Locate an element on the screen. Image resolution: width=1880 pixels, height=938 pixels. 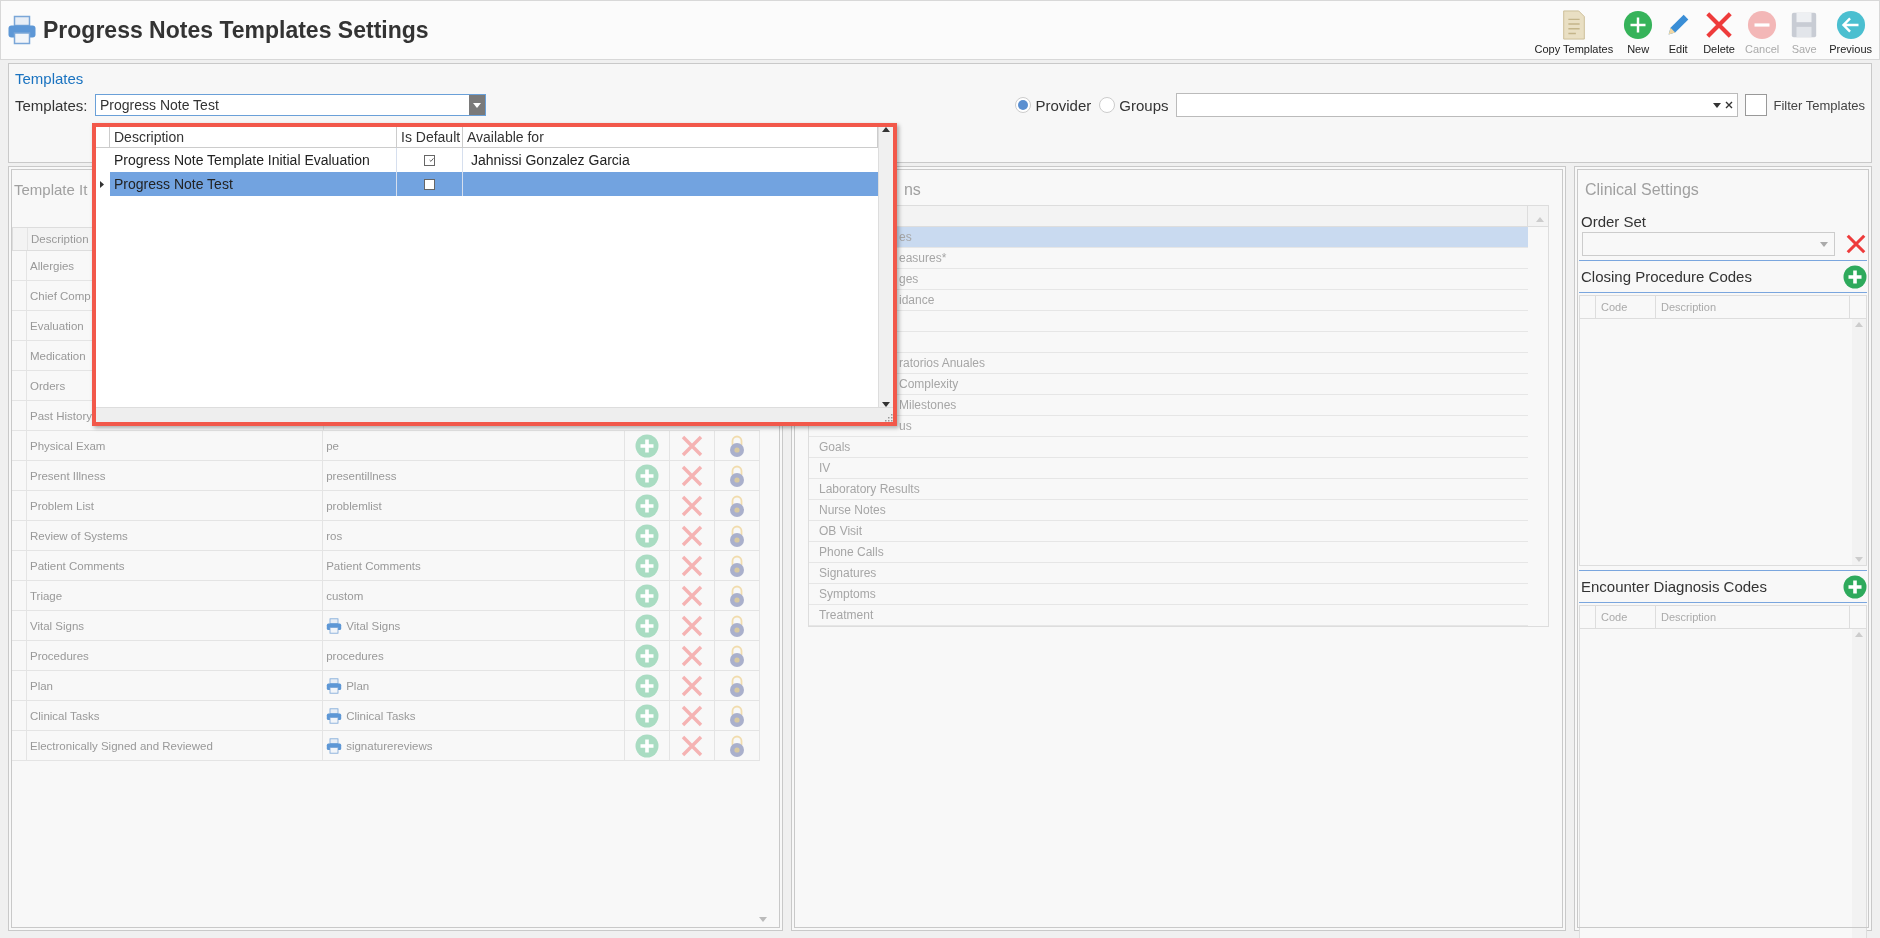
cell-text: Plan is located at coordinates (358, 685).